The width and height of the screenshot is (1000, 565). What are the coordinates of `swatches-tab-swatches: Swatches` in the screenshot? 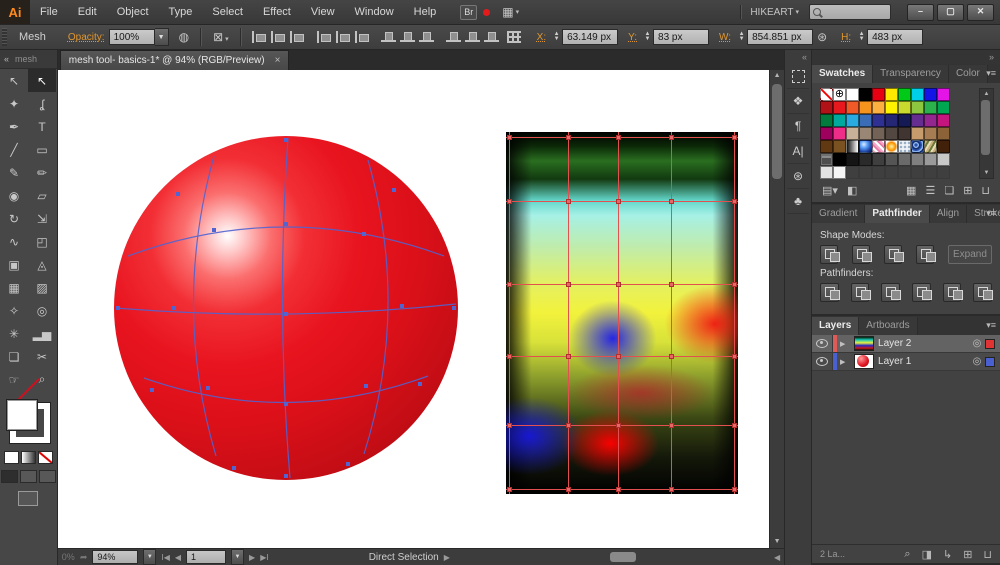 It's located at (843, 74).